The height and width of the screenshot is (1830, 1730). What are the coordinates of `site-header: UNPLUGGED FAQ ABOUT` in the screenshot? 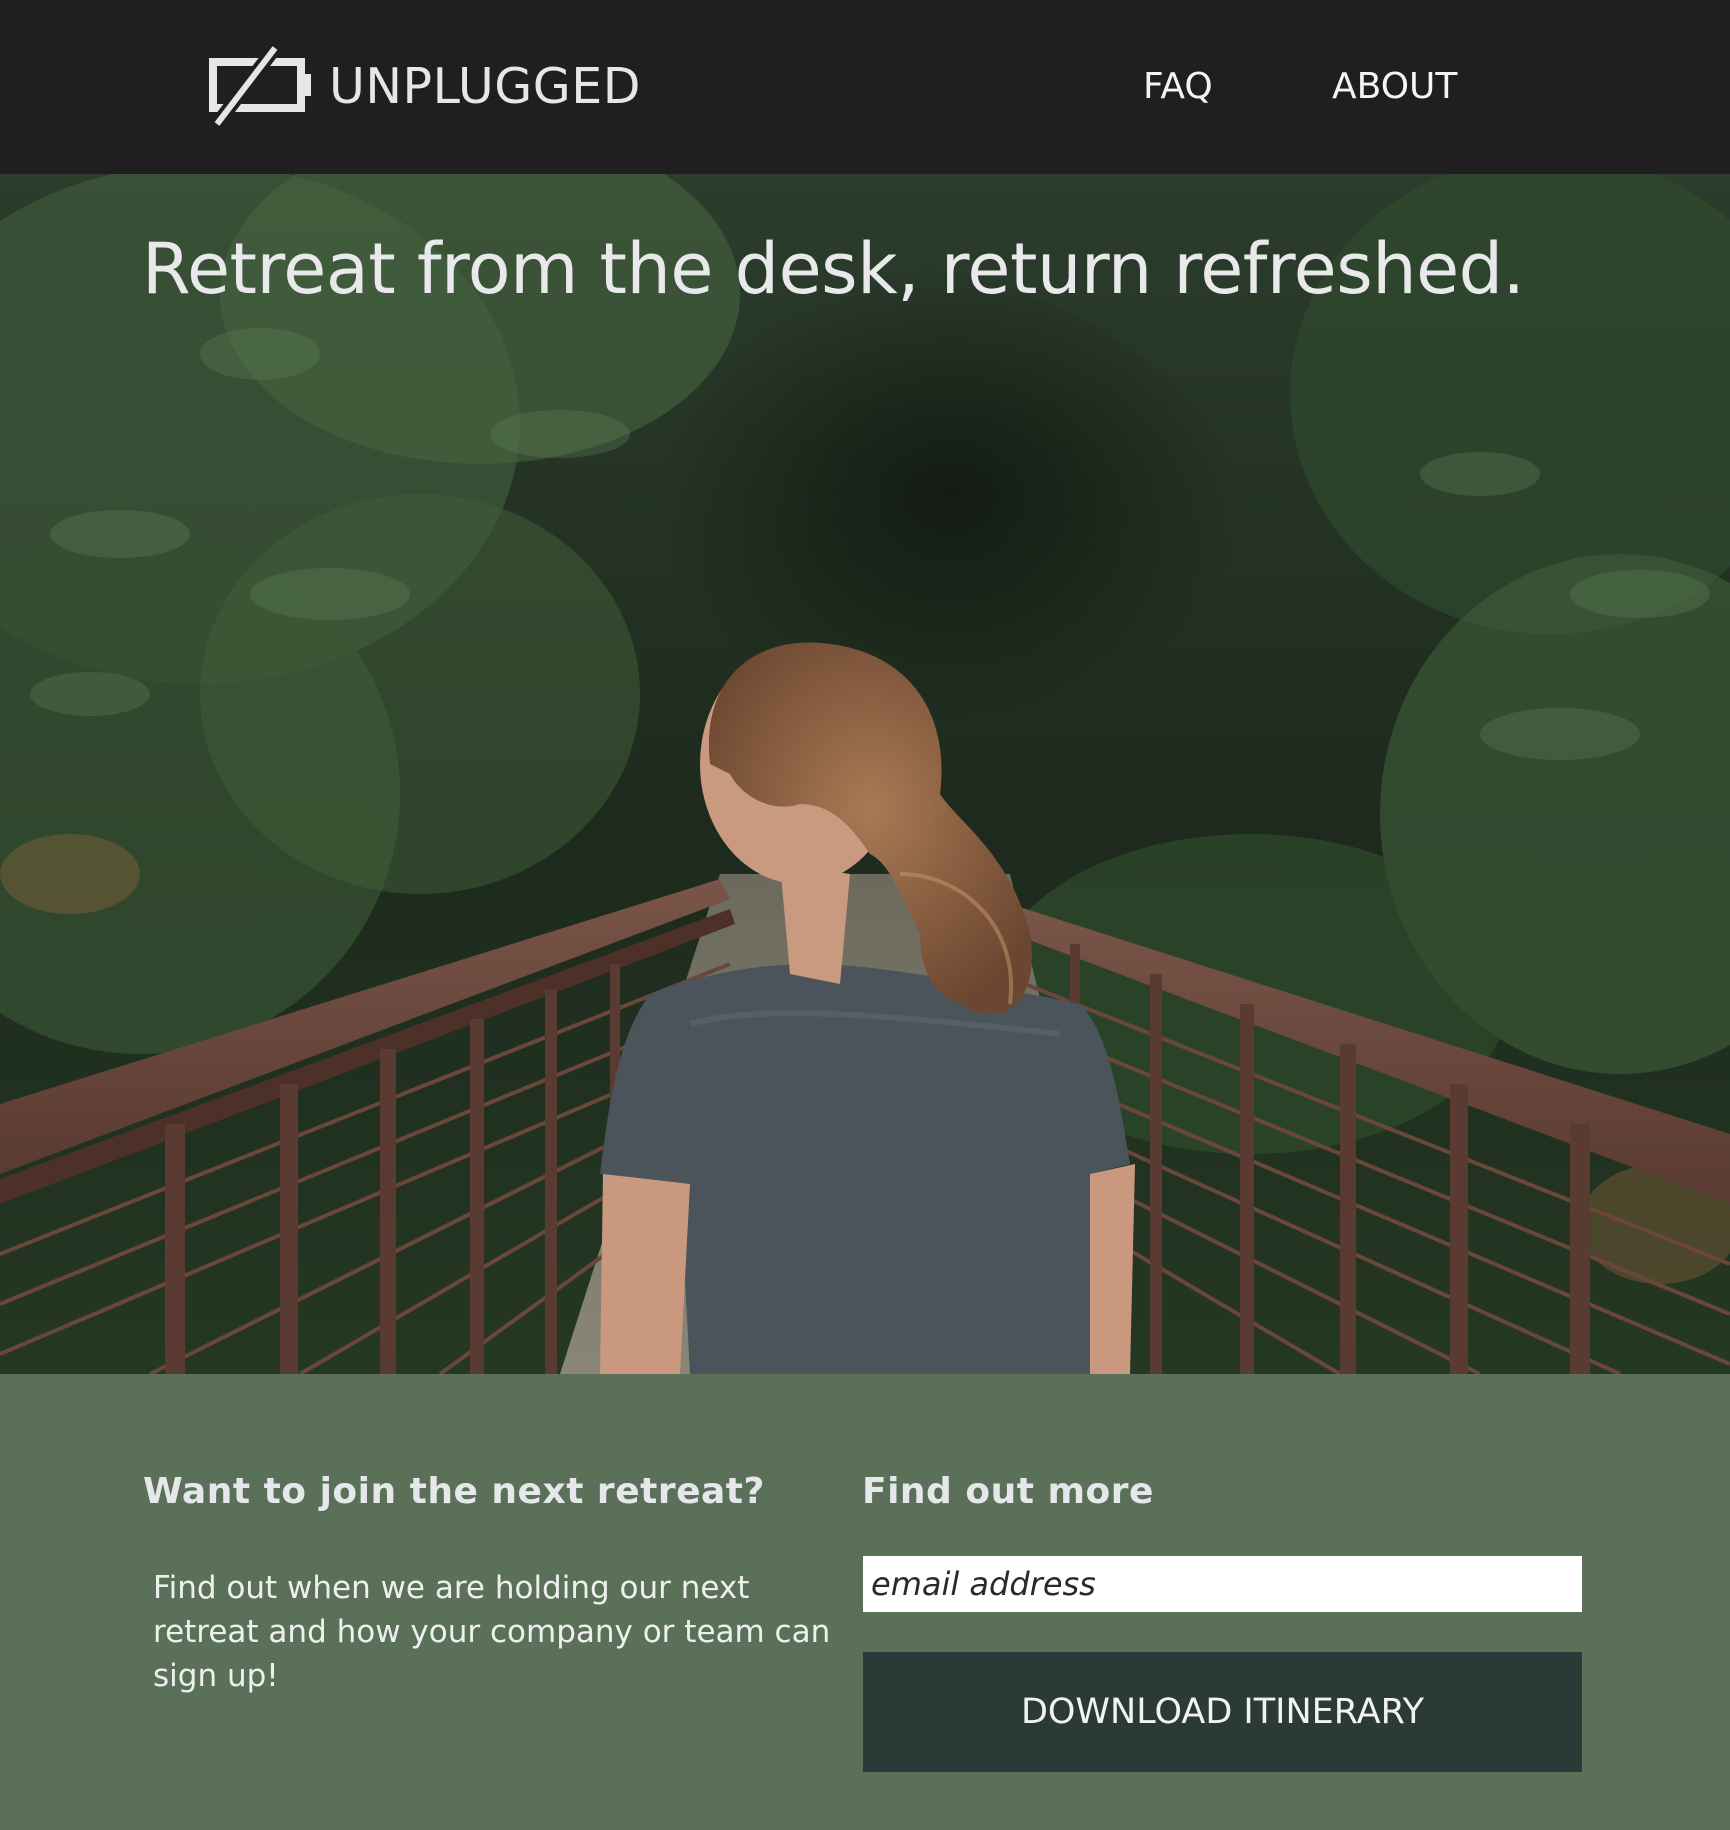 It's located at (865, 87).